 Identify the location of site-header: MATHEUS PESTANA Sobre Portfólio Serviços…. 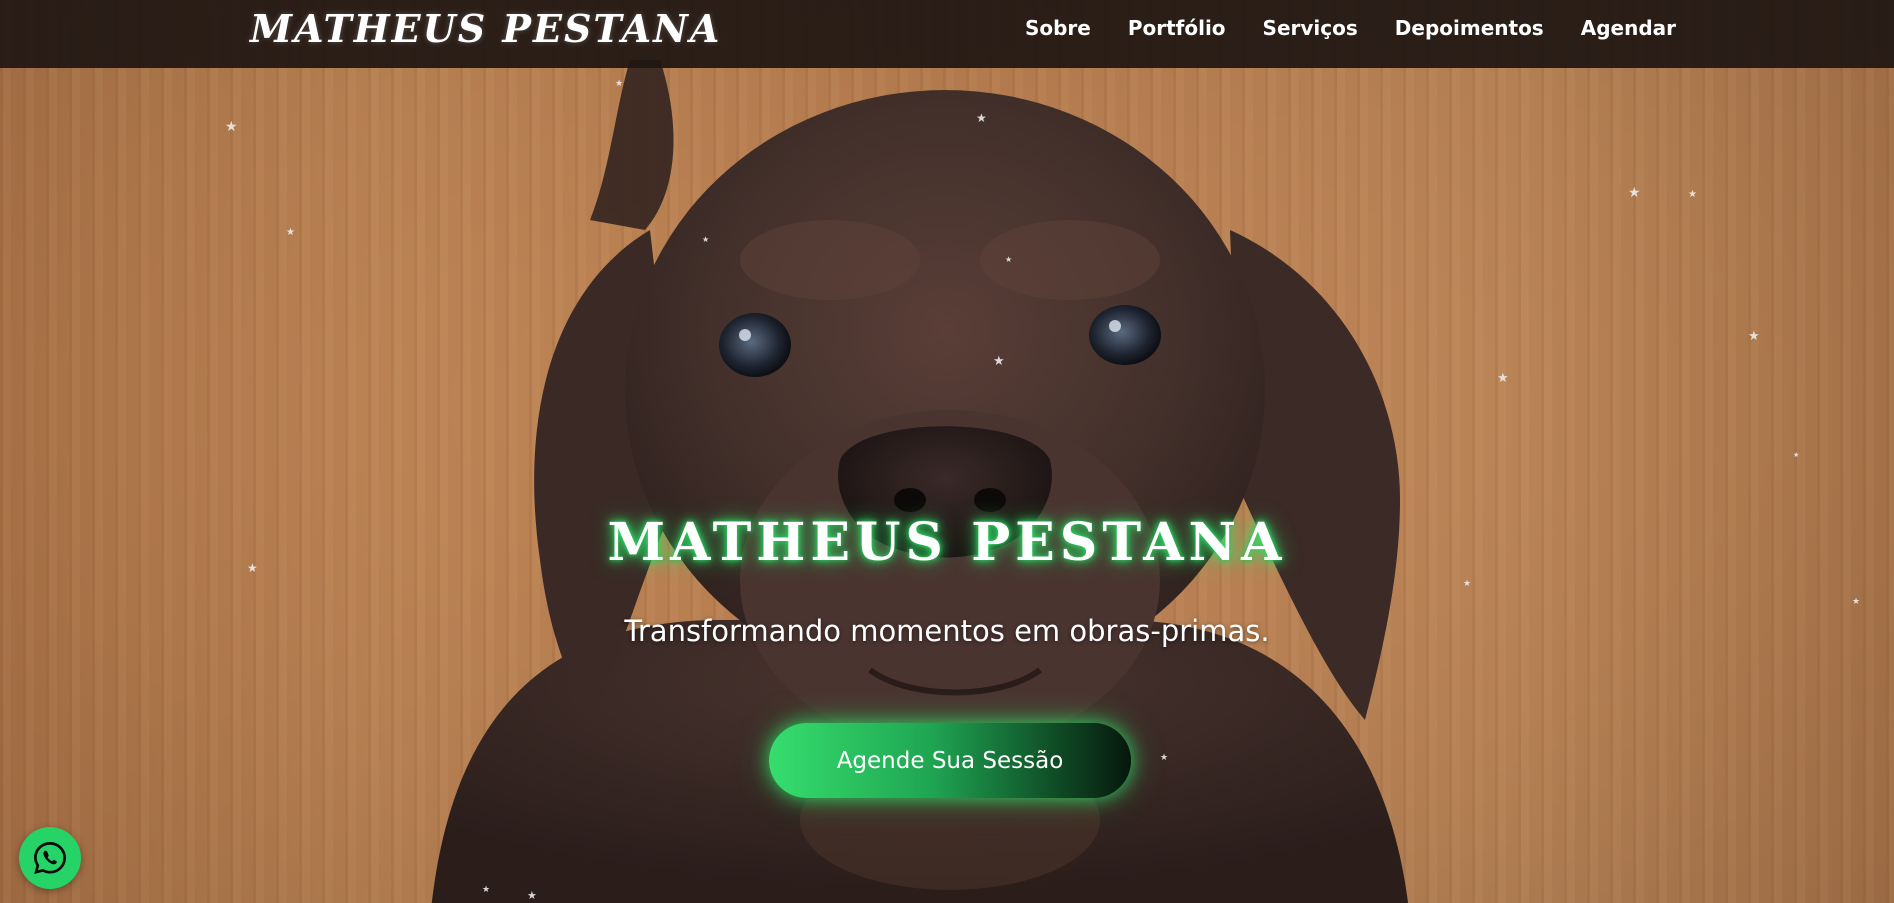
(947, 34).